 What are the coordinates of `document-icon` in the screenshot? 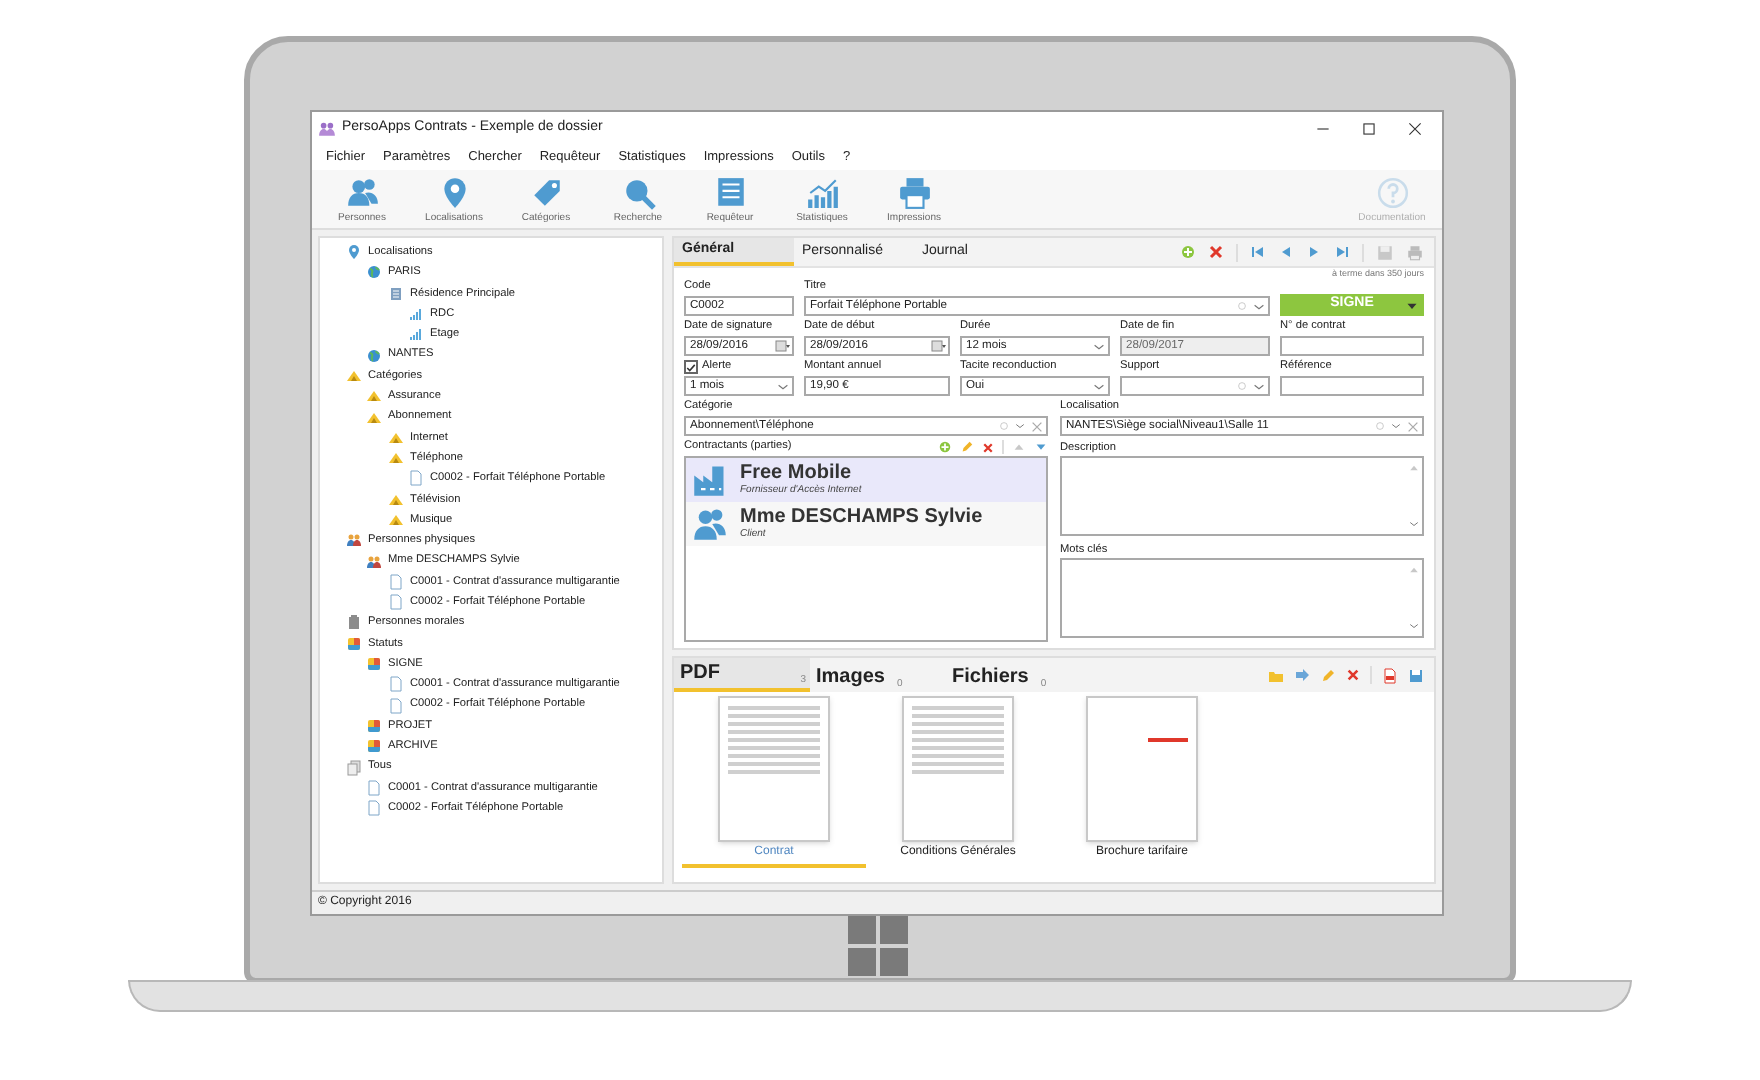 It's located at (416, 478).